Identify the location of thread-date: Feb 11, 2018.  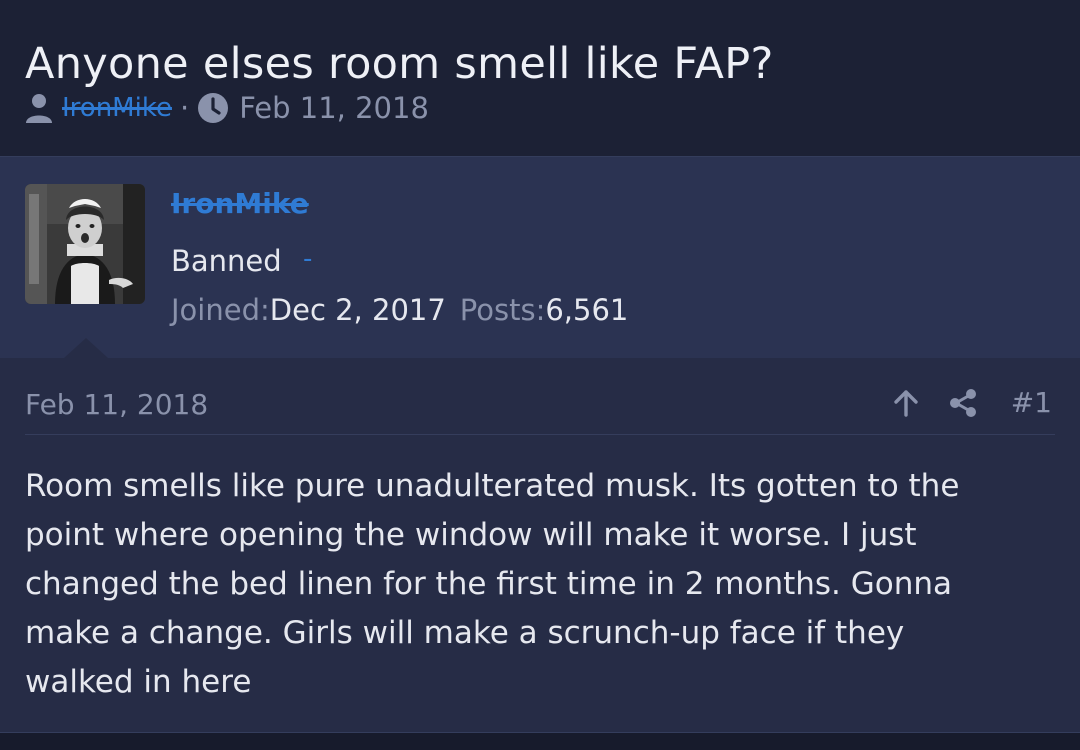
(334, 108).